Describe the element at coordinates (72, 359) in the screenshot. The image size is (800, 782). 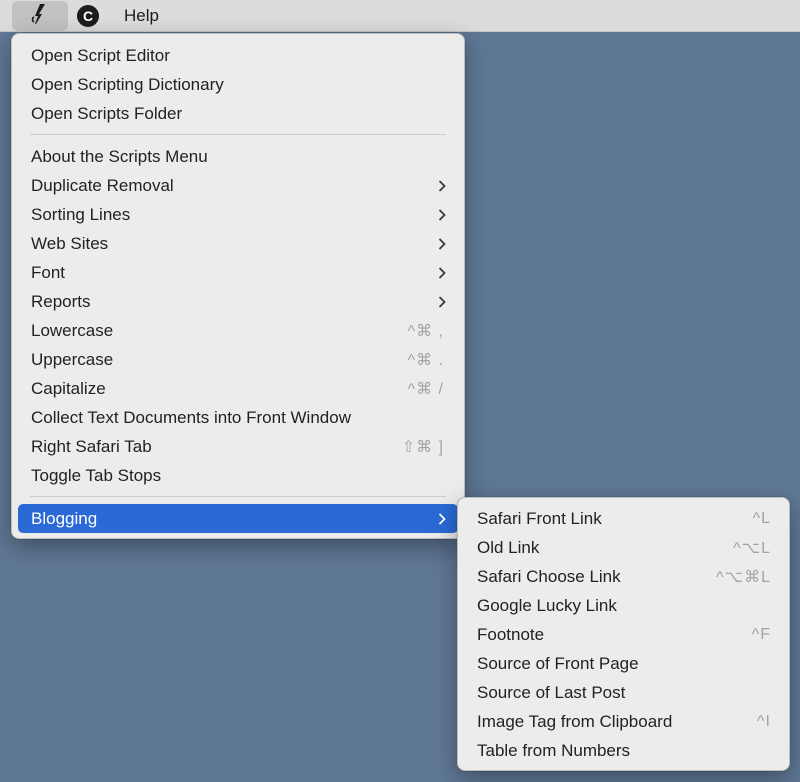
I see `menu-item-label: Uppercase` at that location.